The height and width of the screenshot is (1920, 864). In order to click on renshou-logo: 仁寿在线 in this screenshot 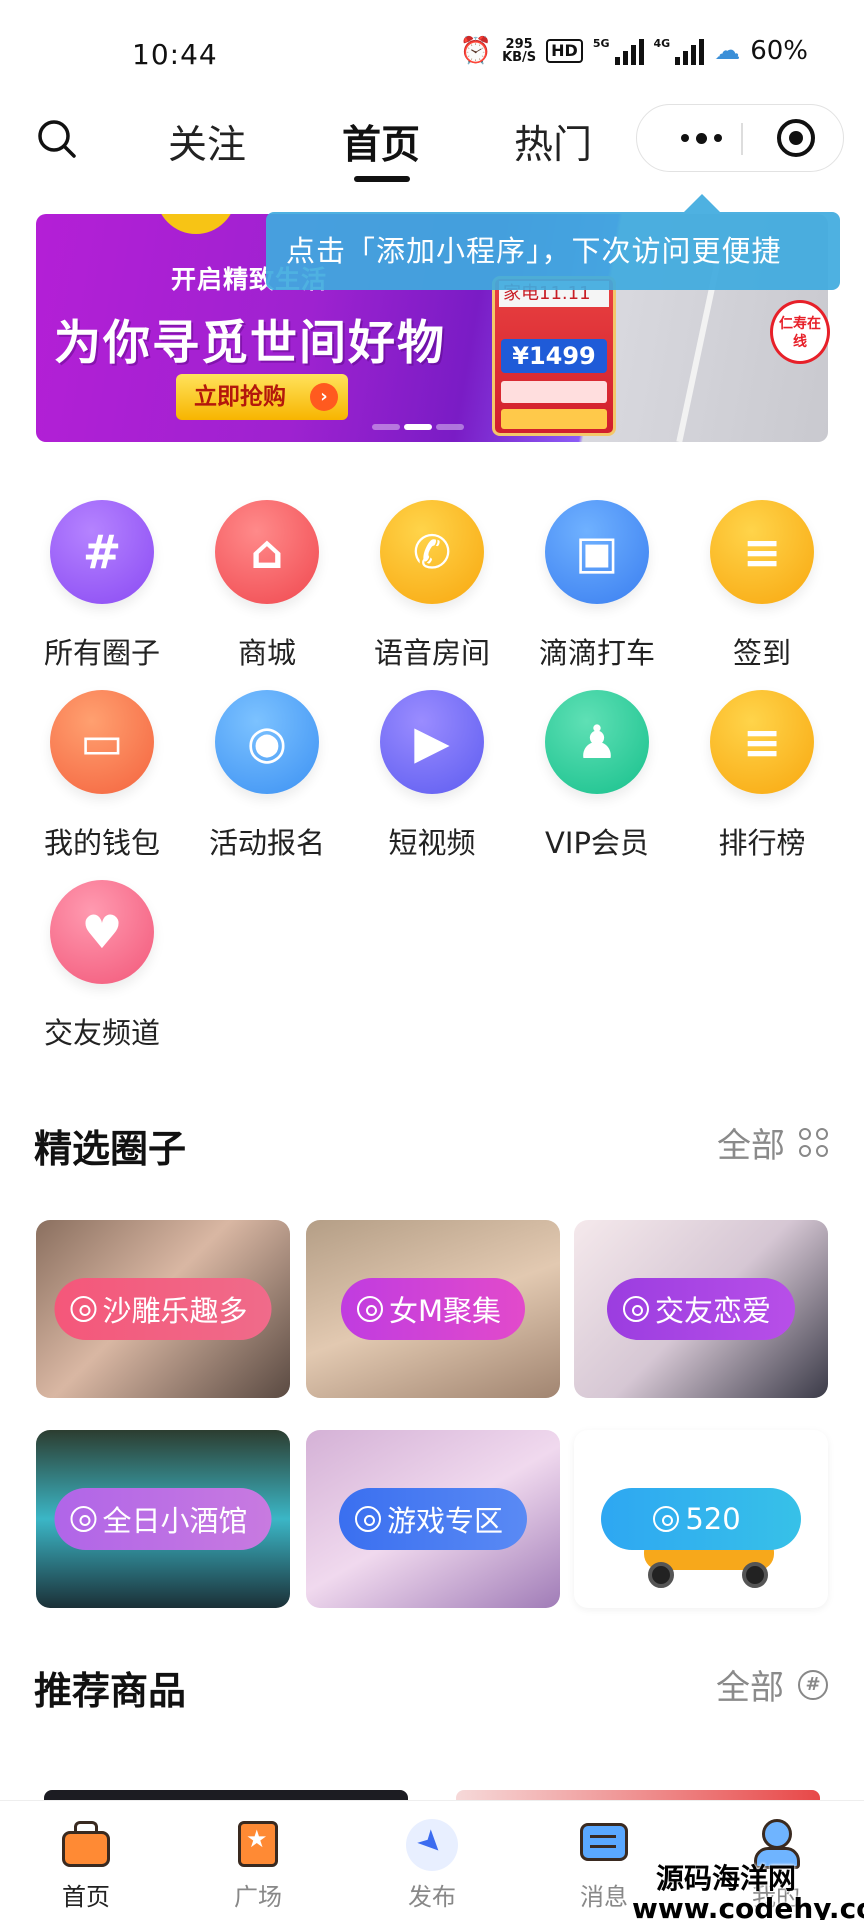, I will do `click(800, 332)`.